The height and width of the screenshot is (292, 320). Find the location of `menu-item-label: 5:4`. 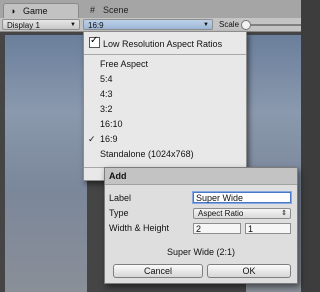

menu-item-label: 5:4 is located at coordinates (106, 79).